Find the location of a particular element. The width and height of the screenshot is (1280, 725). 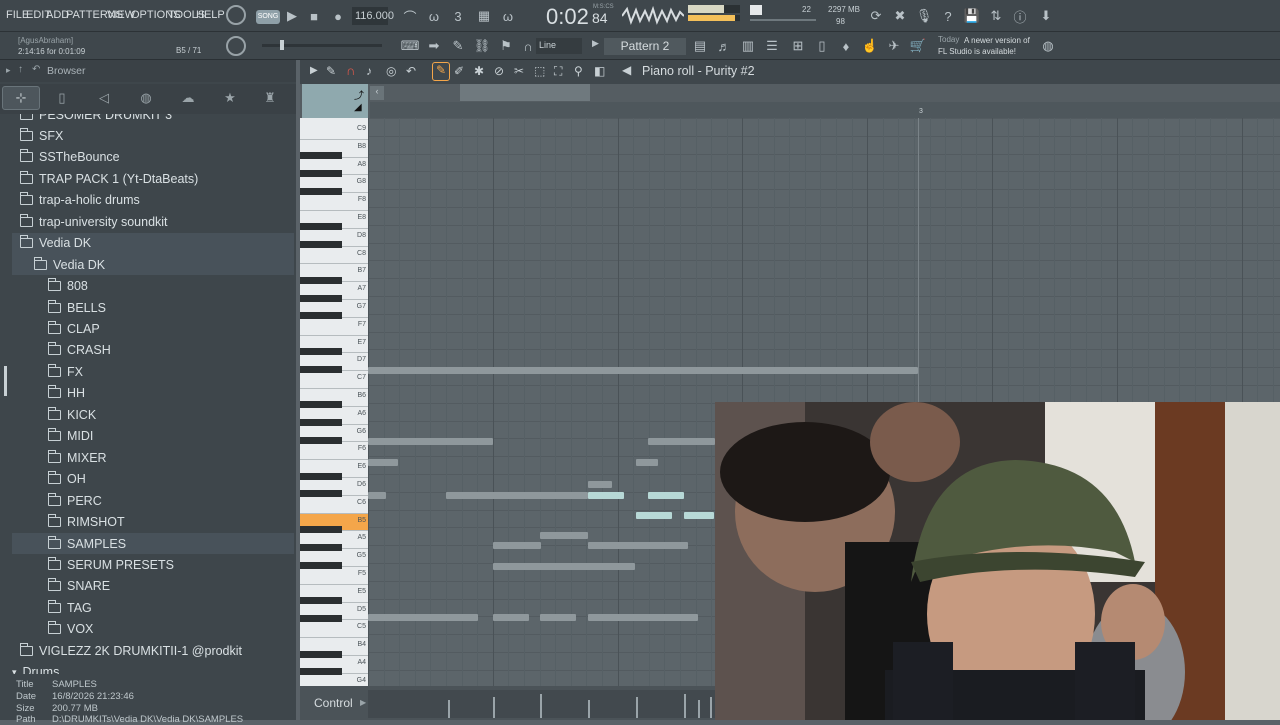

globe-icon: ◍ is located at coordinates (1048, 46).